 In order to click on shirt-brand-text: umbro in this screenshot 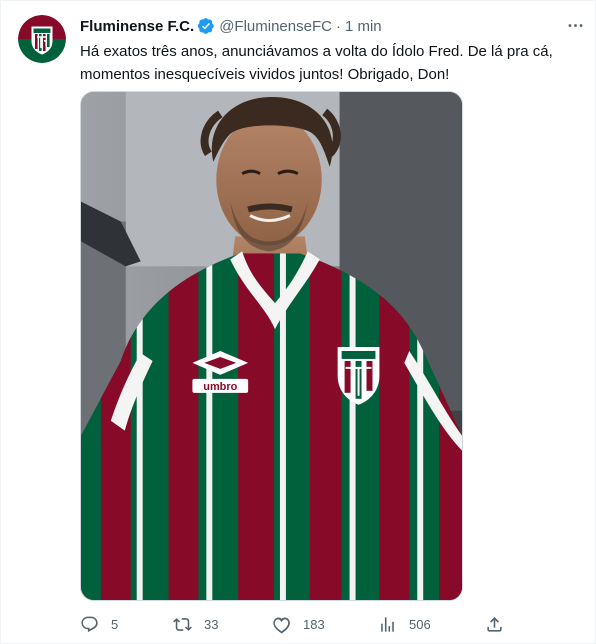, I will do `click(220, 387)`.